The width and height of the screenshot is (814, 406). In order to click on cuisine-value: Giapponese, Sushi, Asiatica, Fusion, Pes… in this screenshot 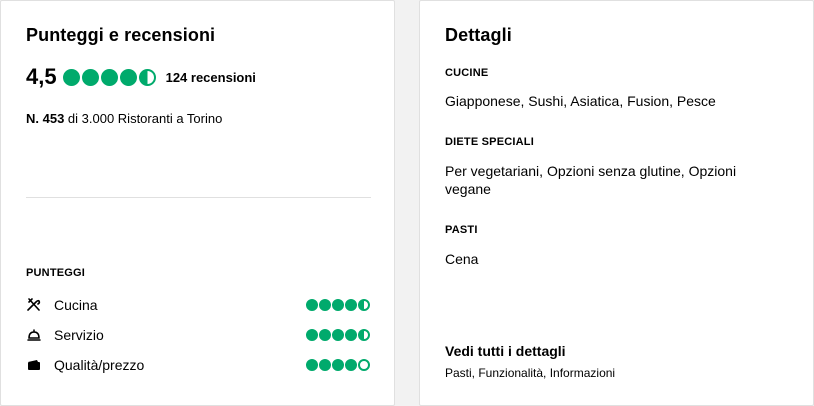, I will do `click(580, 101)`.